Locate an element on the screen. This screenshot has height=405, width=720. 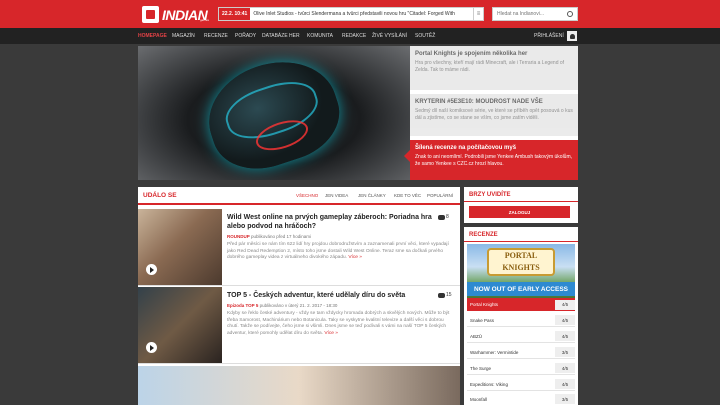
banner-logo: PORTAL KNIGHTS is located at coordinates (521, 262).